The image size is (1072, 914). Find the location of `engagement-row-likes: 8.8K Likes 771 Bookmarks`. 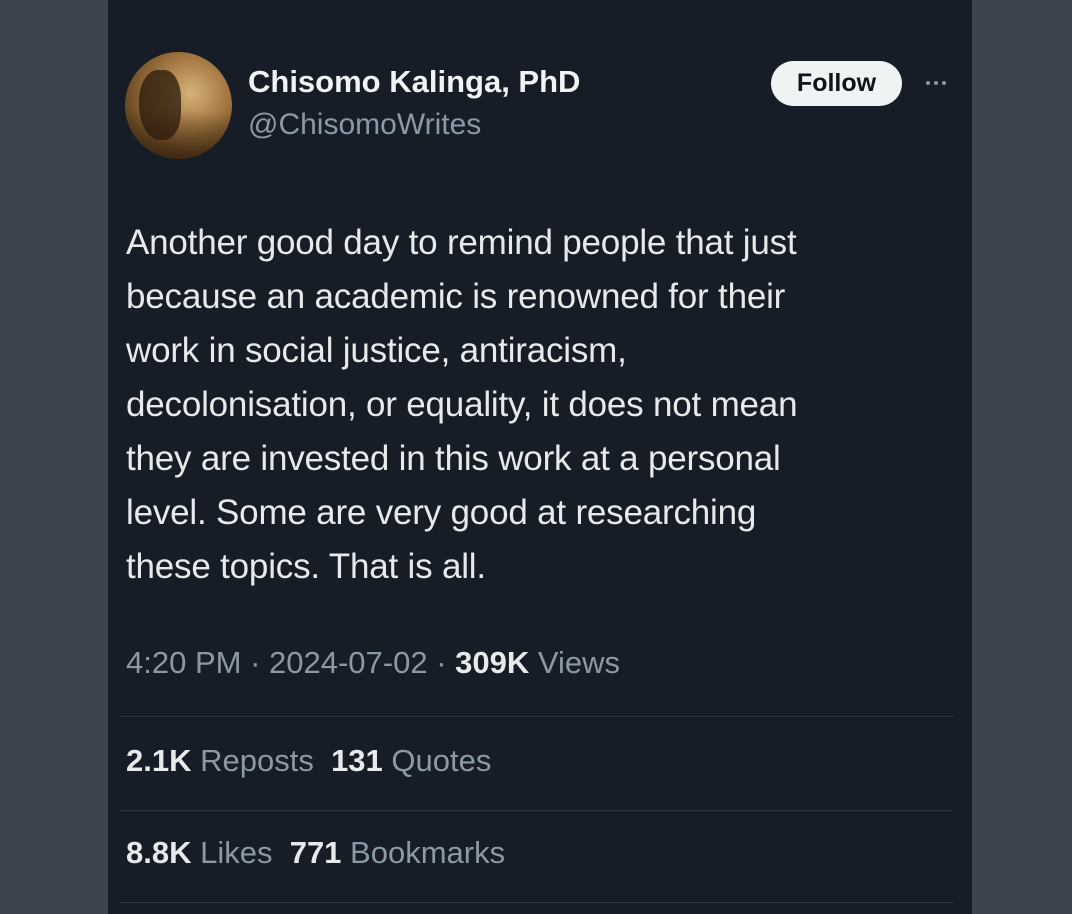

engagement-row-likes: 8.8K Likes 771 Bookmarks is located at coordinates (315, 853).